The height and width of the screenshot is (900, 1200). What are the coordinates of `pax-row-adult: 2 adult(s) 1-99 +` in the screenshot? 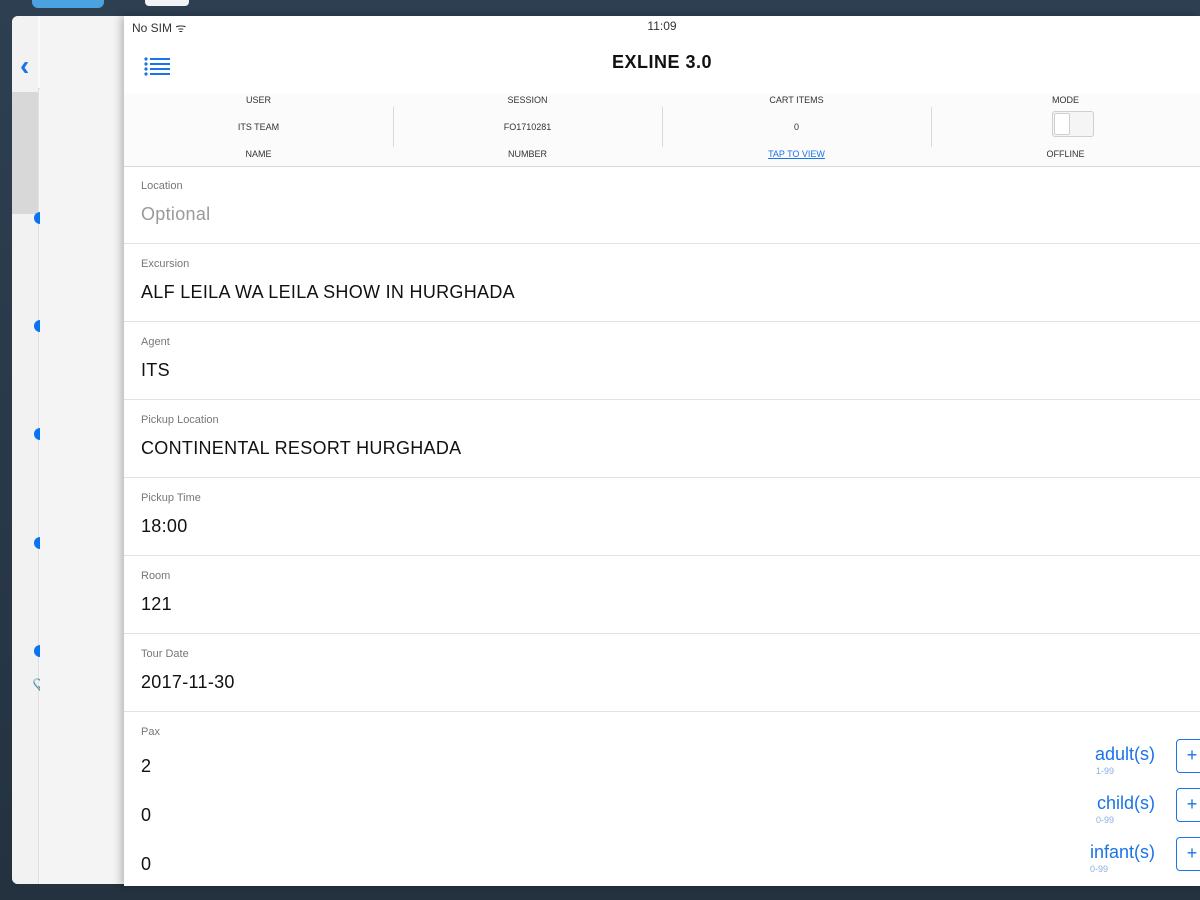 It's located at (662, 765).